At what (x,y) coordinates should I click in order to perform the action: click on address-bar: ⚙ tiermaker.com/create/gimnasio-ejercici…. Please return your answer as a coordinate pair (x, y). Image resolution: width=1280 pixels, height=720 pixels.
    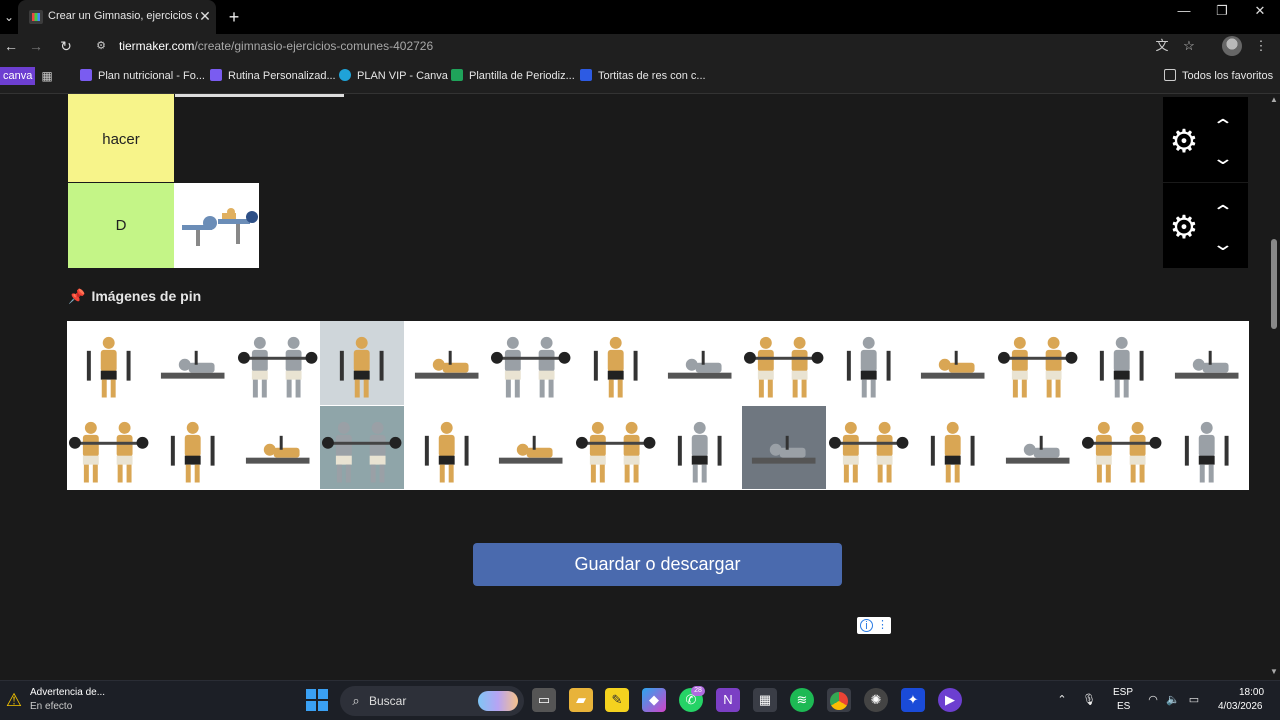
    Looking at the image, I should click on (650, 46).